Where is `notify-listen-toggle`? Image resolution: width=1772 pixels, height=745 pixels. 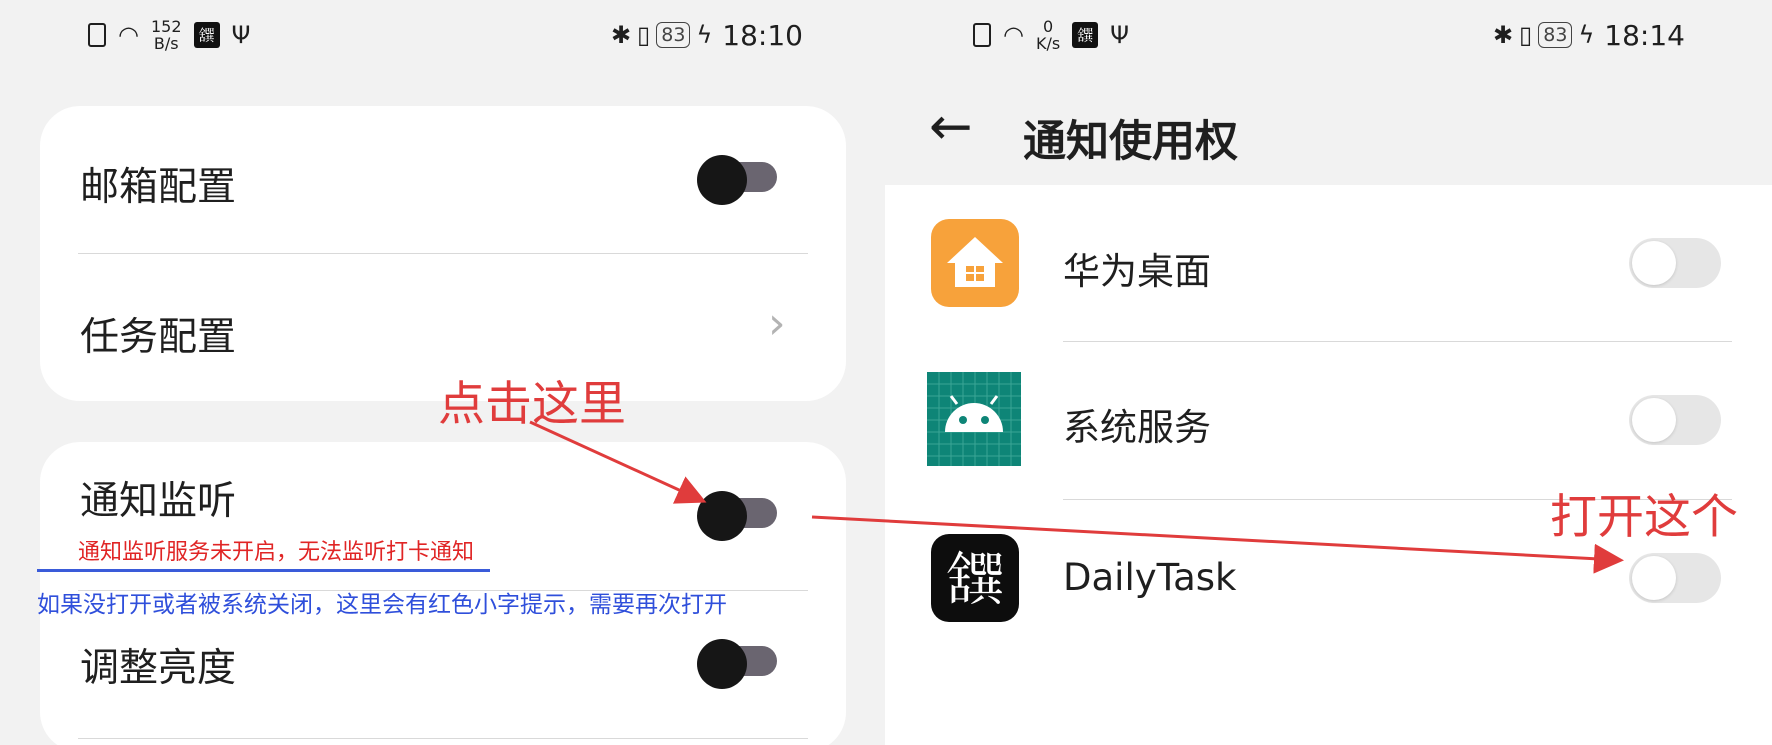
notify-listen-toggle is located at coordinates (738, 516).